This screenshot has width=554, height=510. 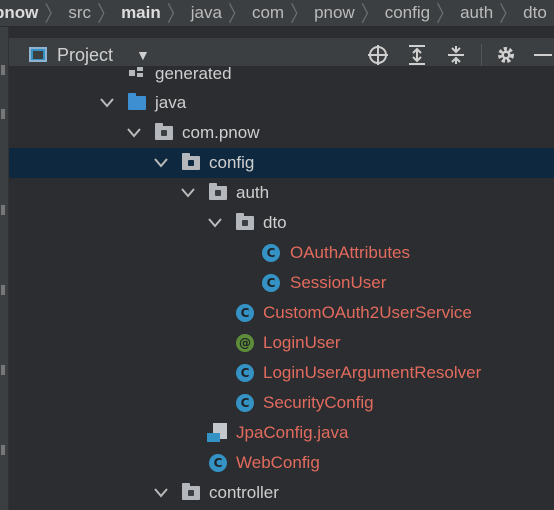 I want to click on tree-row-generated: generated, so click(x=281, y=77).